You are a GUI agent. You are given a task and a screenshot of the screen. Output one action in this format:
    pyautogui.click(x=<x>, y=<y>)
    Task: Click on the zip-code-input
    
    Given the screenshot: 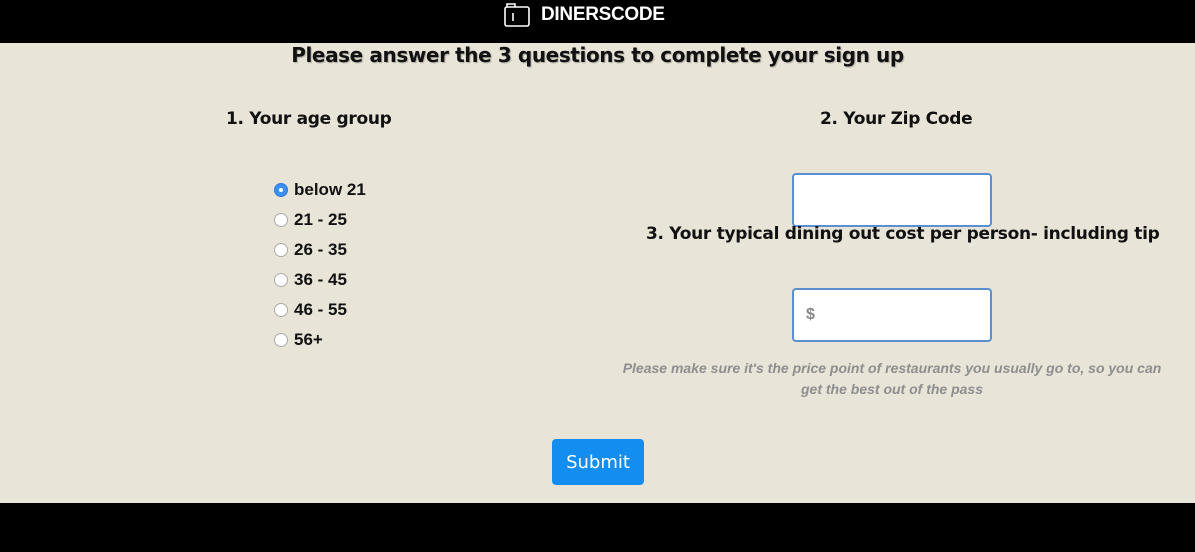 What is the action you would take?
    pyautogui.click(x=892, y=200)
    